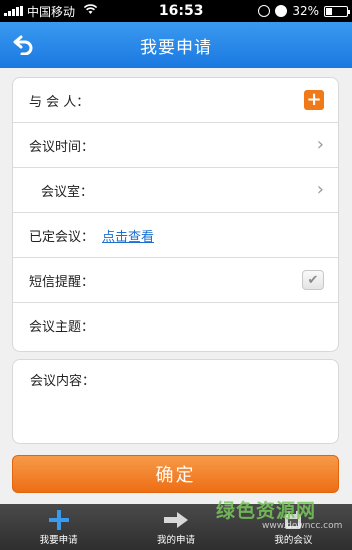 The image size is (352, 550). Describe the element at coordinates (63, 381) in the screenshot. I see `meeting-content-label: 会议内容：` at that location.